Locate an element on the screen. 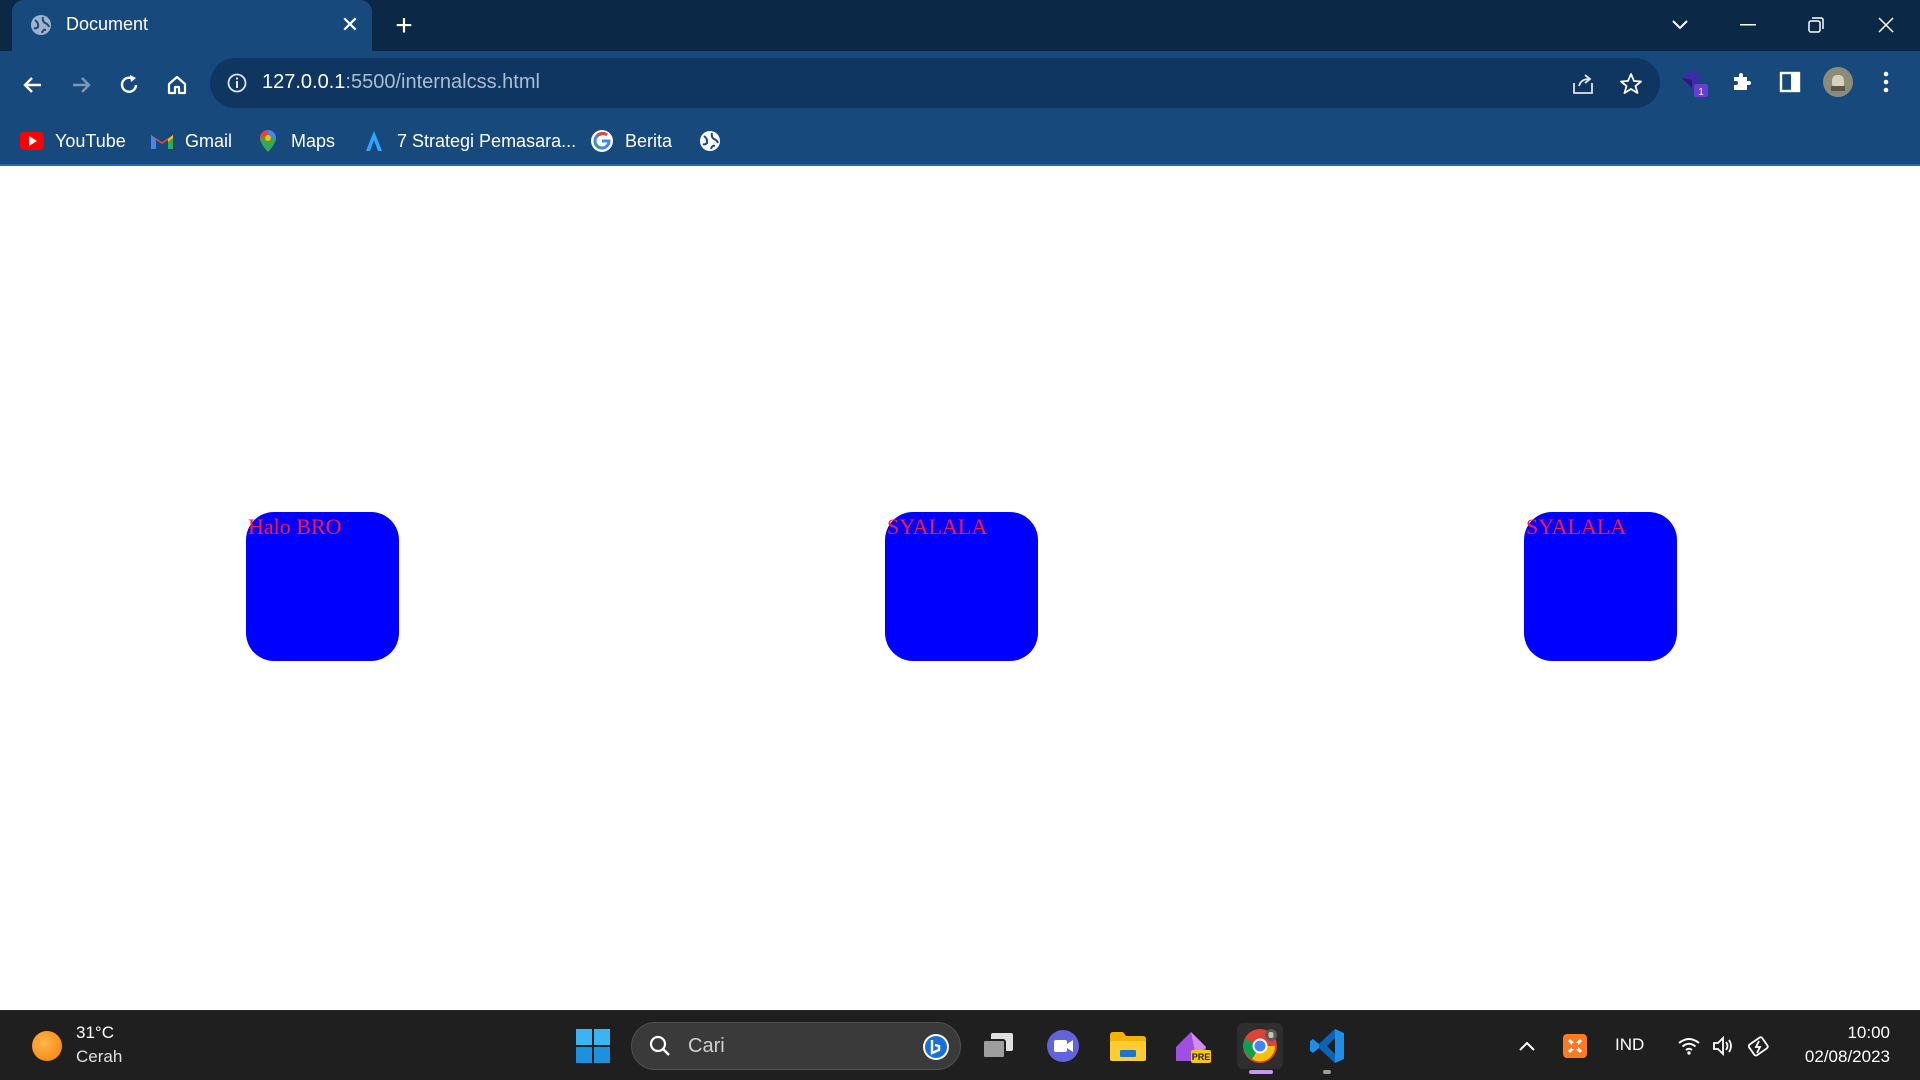 The image size is (1920, 1080). chrome-icon is located at coordinates (1260, 1046).